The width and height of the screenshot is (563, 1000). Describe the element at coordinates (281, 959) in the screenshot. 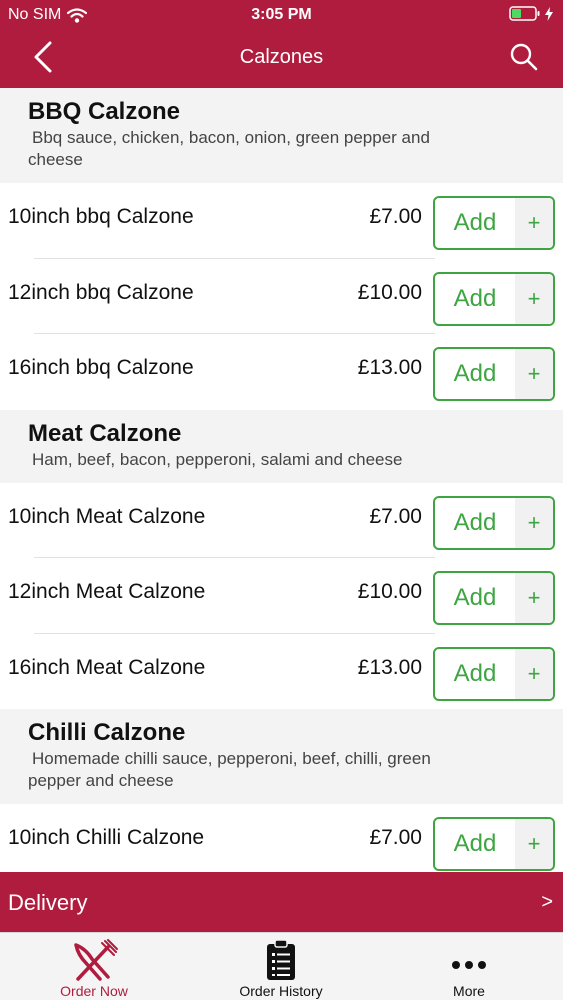

I see `clipboard-icon` at that location.